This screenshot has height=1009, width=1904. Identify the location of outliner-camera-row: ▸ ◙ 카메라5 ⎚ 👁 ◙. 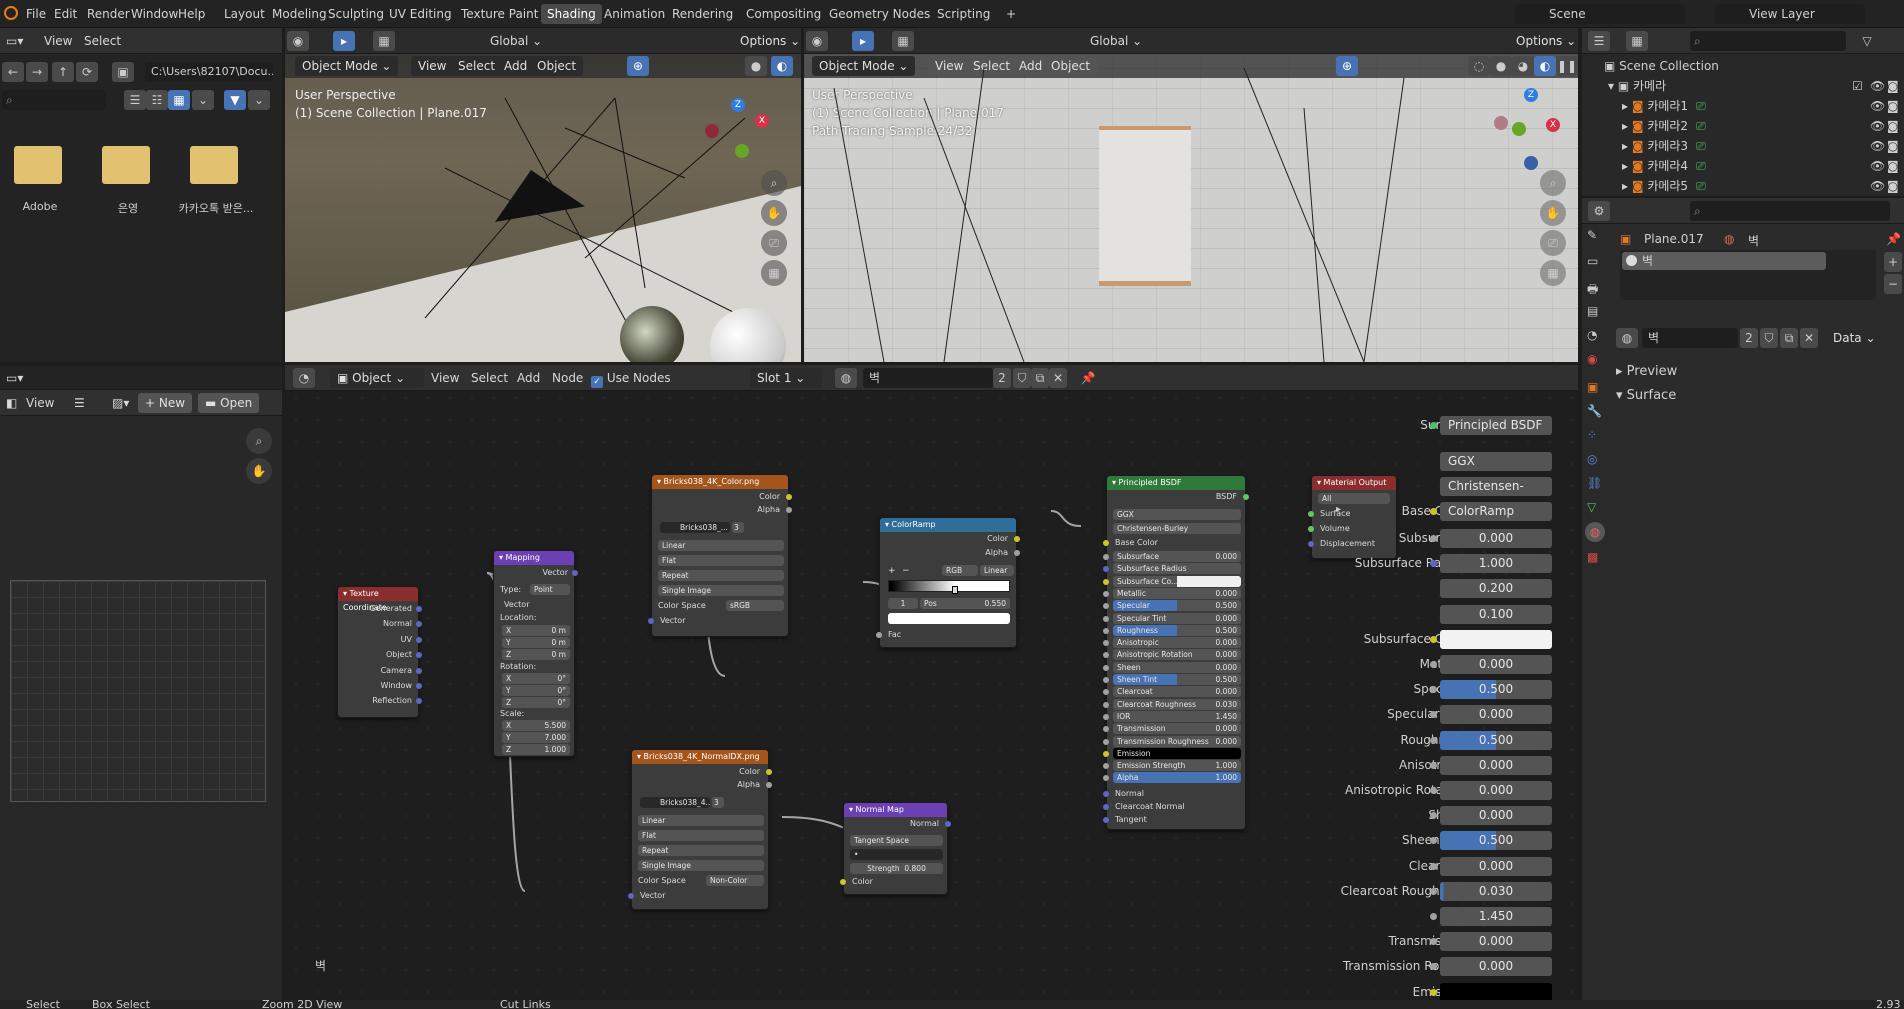
(1743, 186).